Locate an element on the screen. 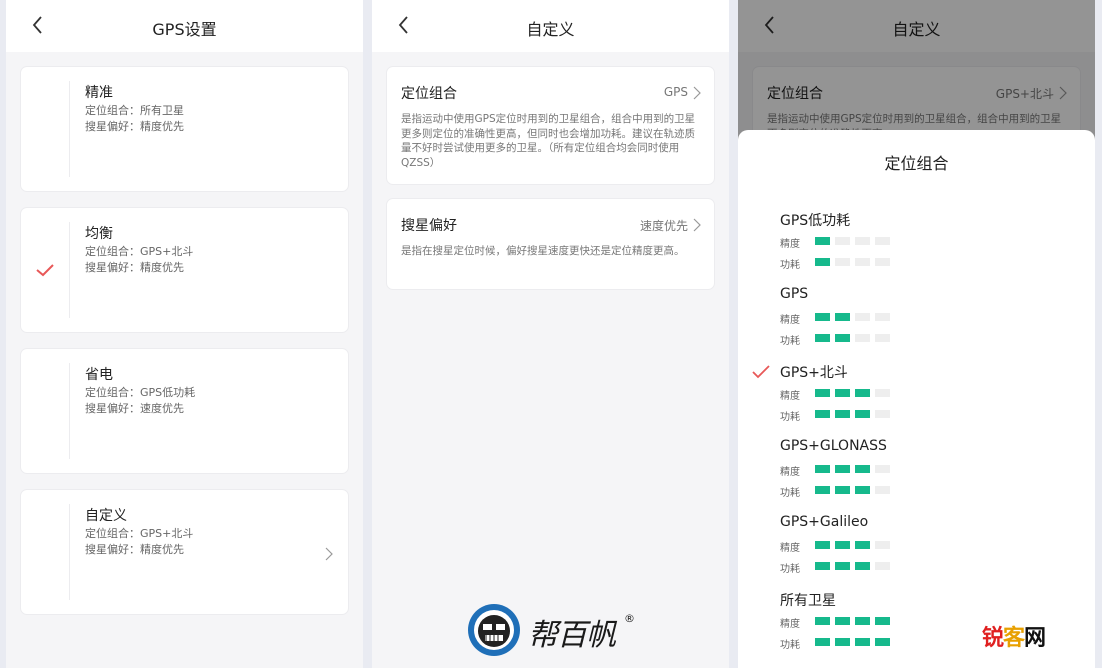 Image resolution: width=1102 pixels, height=668 pixels. check-icon is located at coordinates (45, 270).